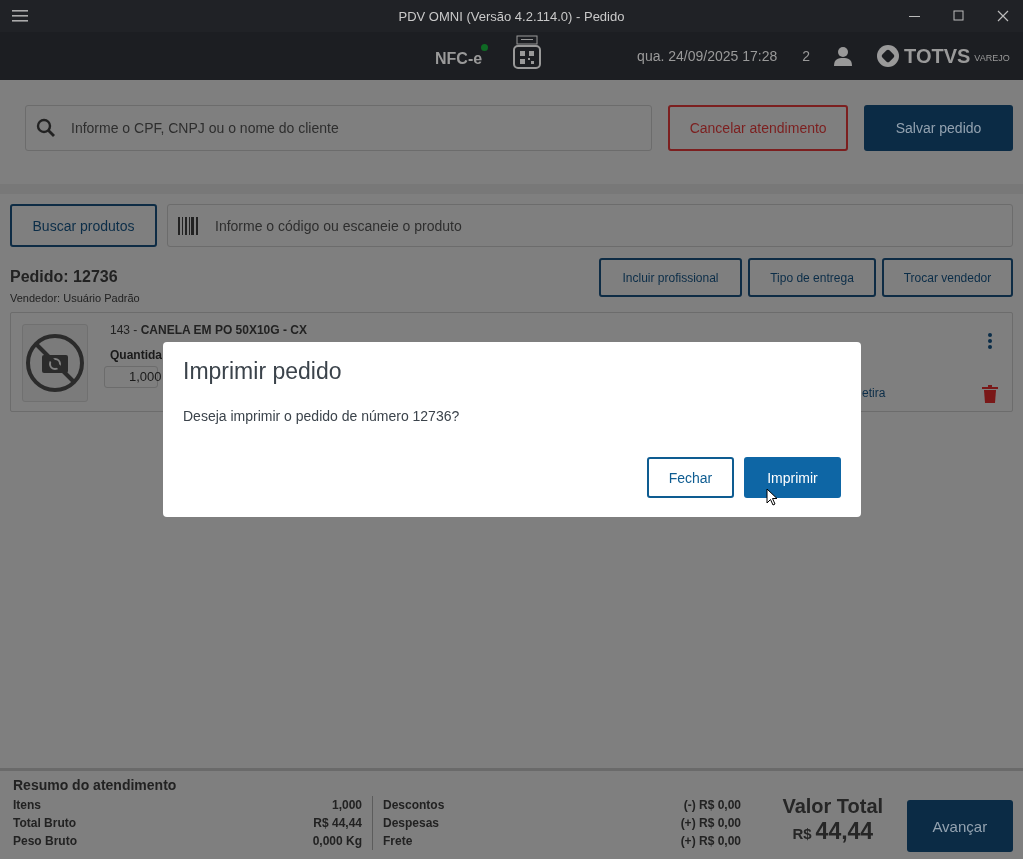  What do you see at coordinates (337, 823) in the screenshot?
I see `summary-value: R$ 44,44` at bounding box center [337, 823].